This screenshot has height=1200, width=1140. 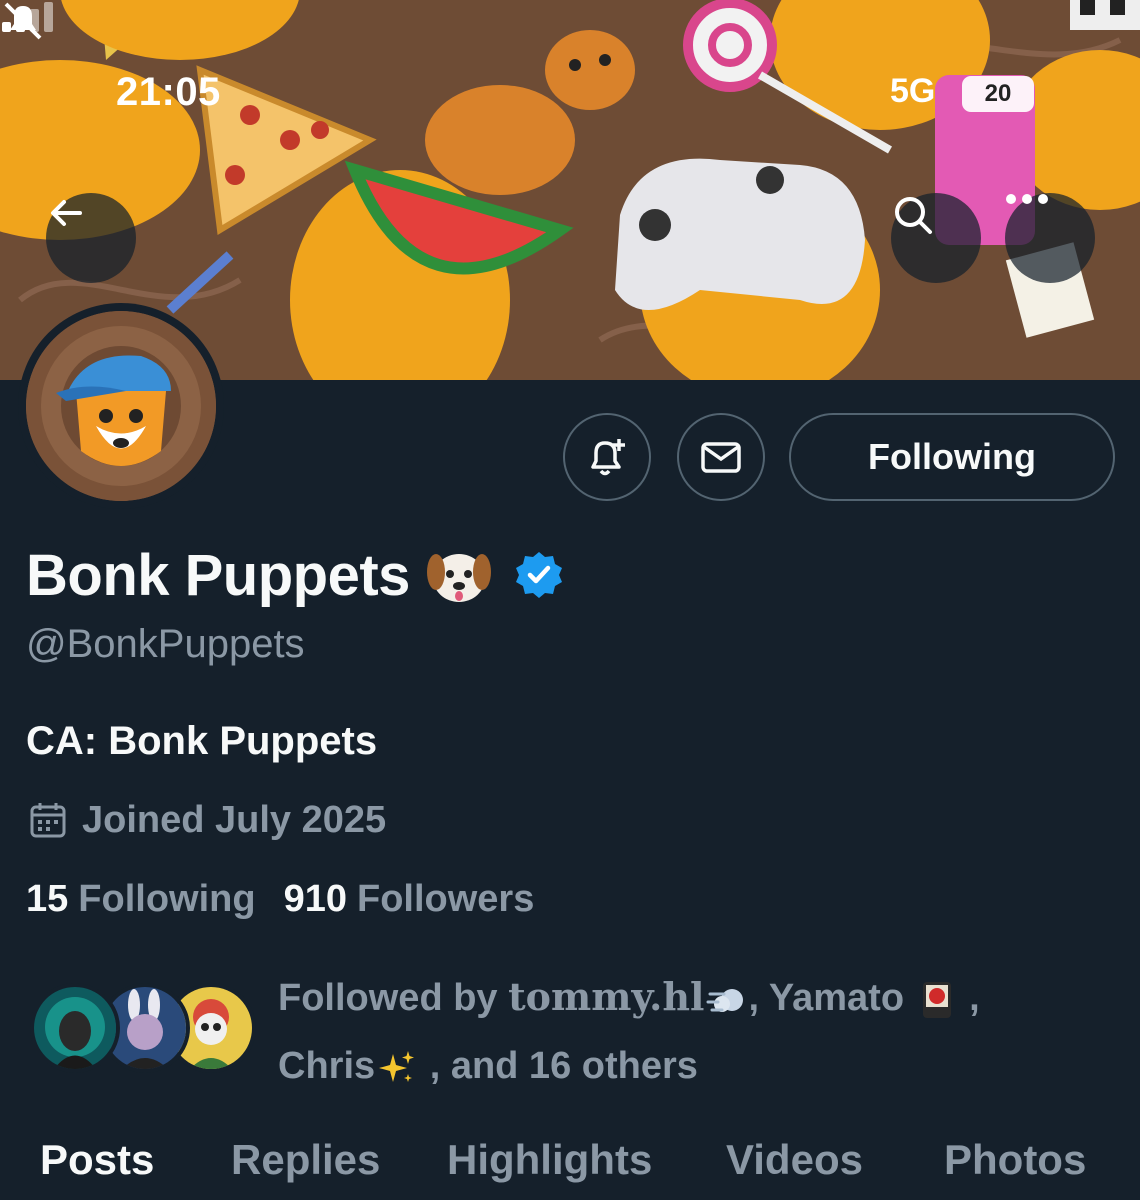 I want to click on profile-handle: @BonkPuppets, so click(x=165, y=644).